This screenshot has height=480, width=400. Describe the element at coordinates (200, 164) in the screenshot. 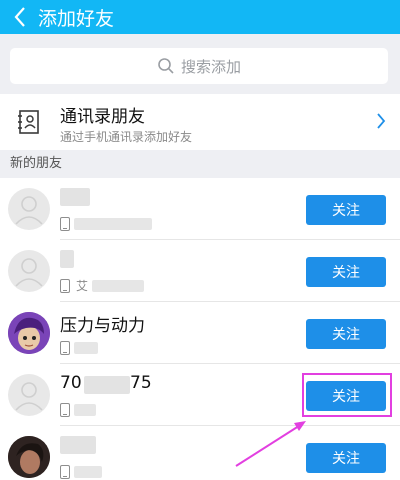

I see `section-header-new-friends: 新的朋友` at that location.